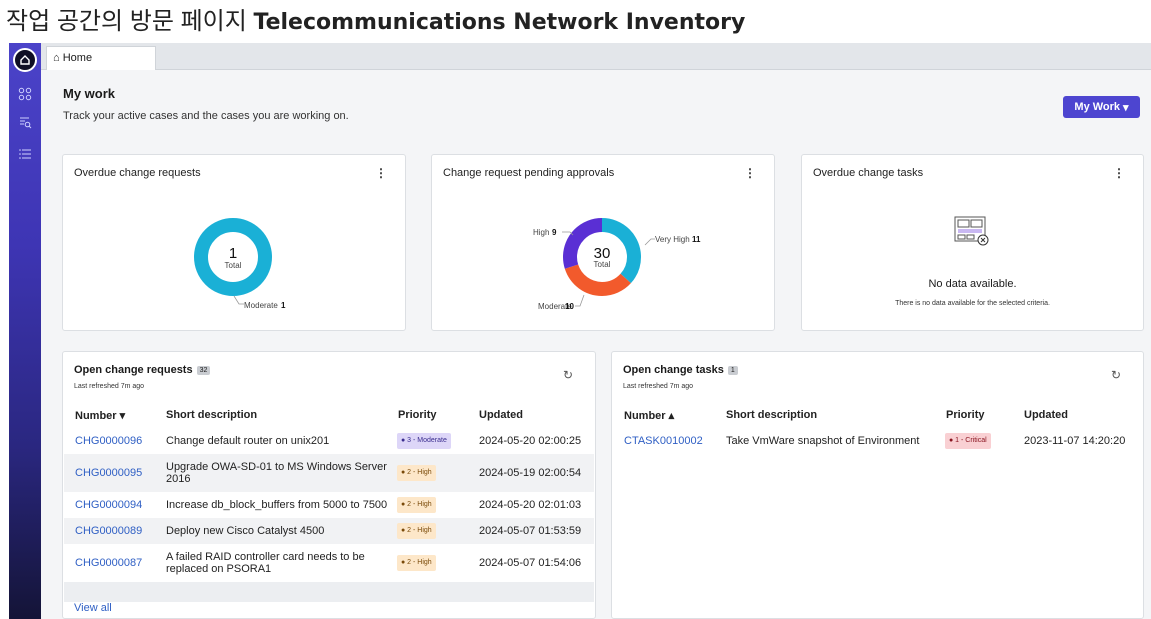  I want to click on legend-value-high: 9, so click(554, 232).